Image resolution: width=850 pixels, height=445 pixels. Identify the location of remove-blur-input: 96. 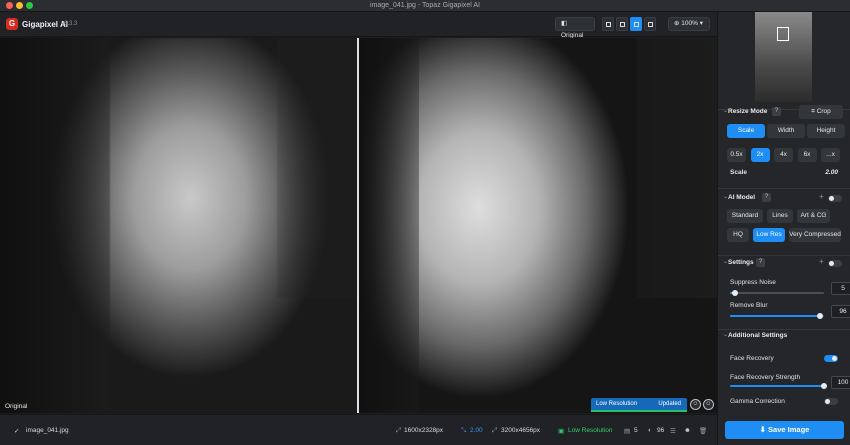
(840, 311).